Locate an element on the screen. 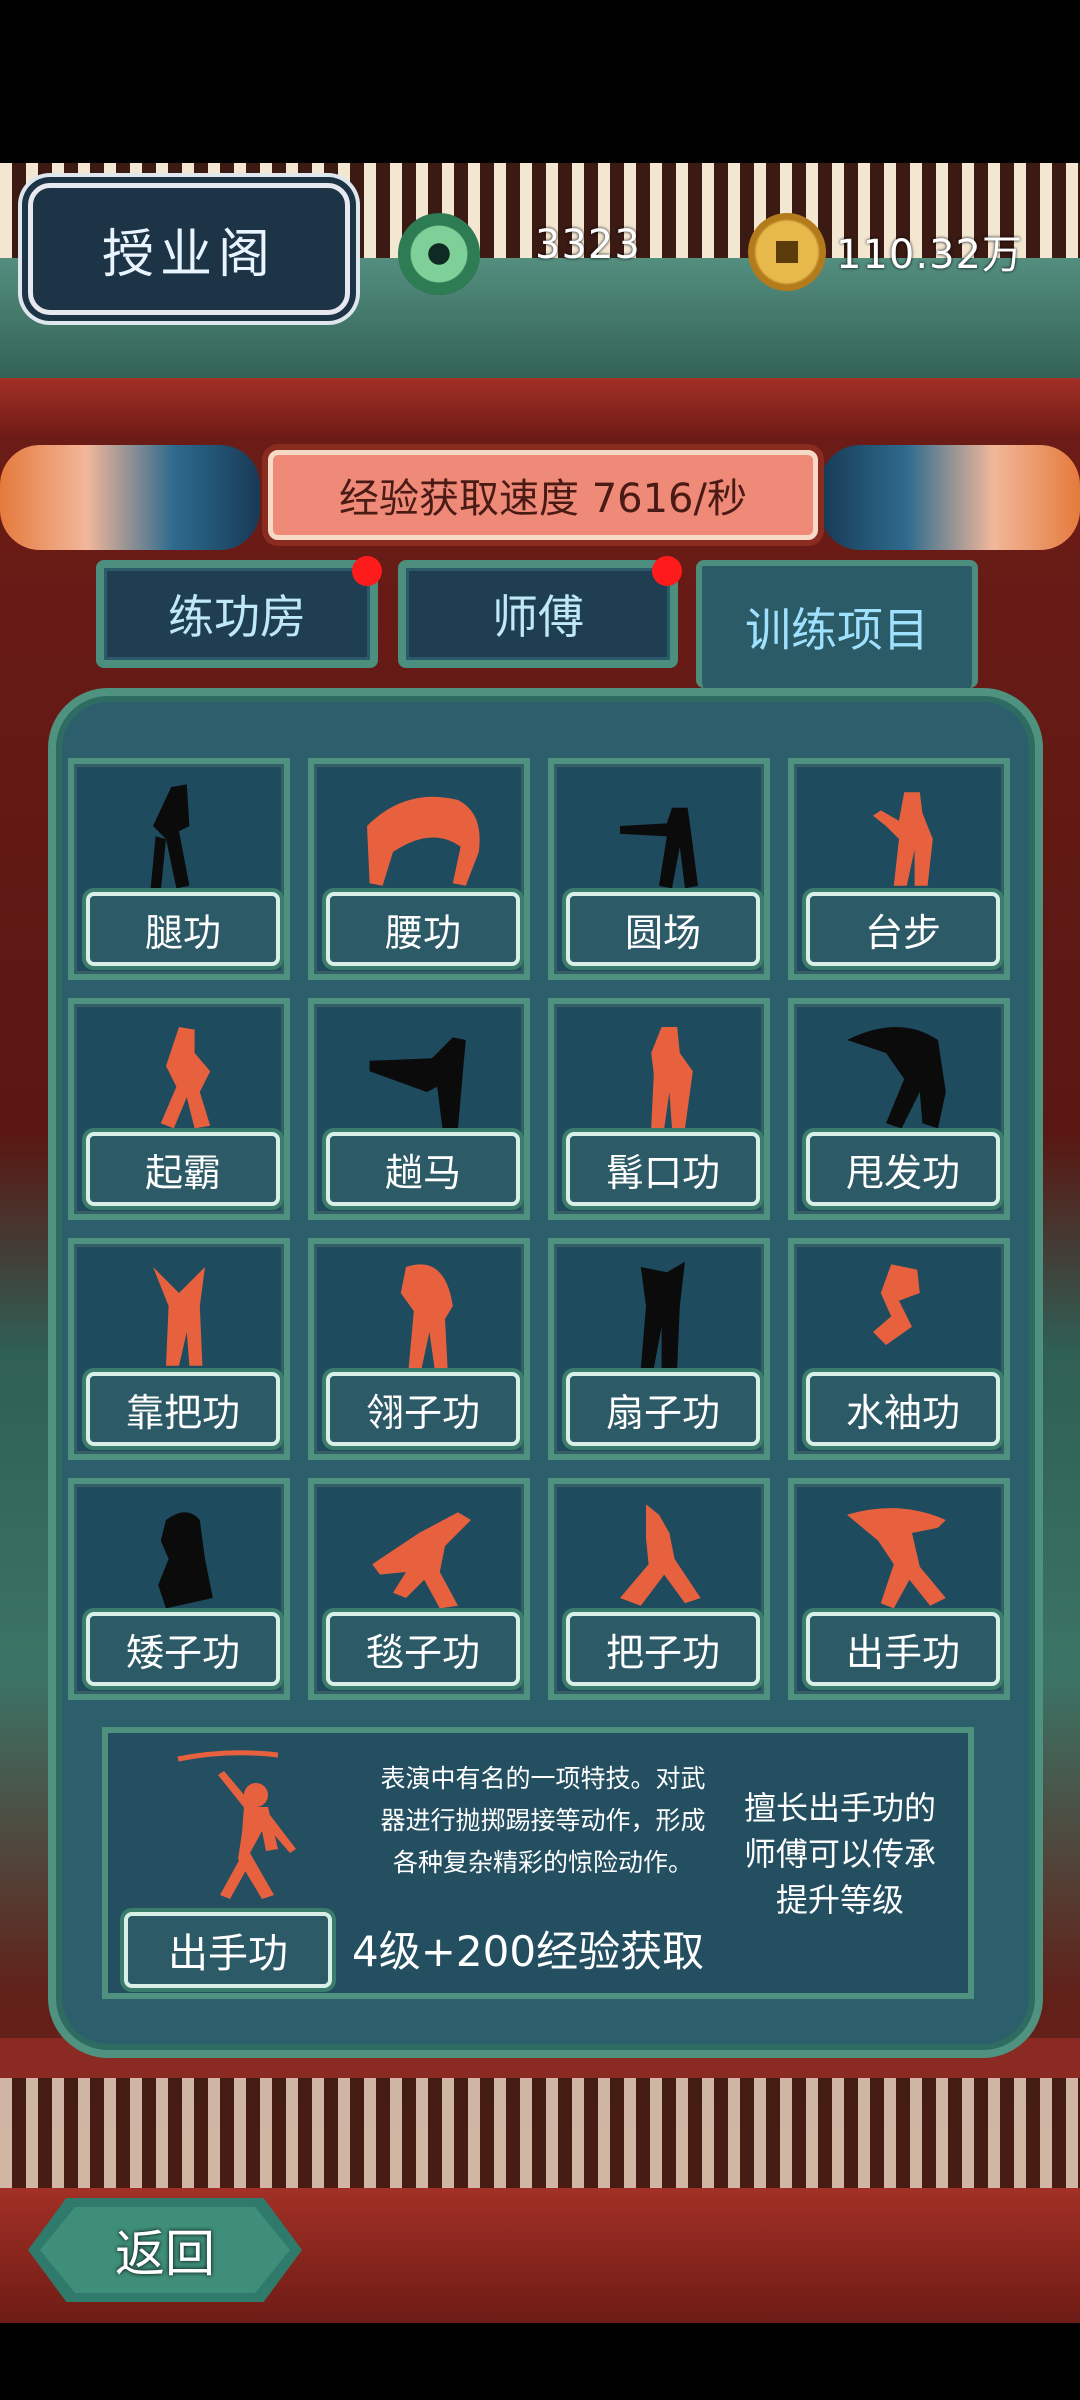 This screenshot has width=1080, height=2400. detail-figure-icon is located at coordinates (236, 1824).